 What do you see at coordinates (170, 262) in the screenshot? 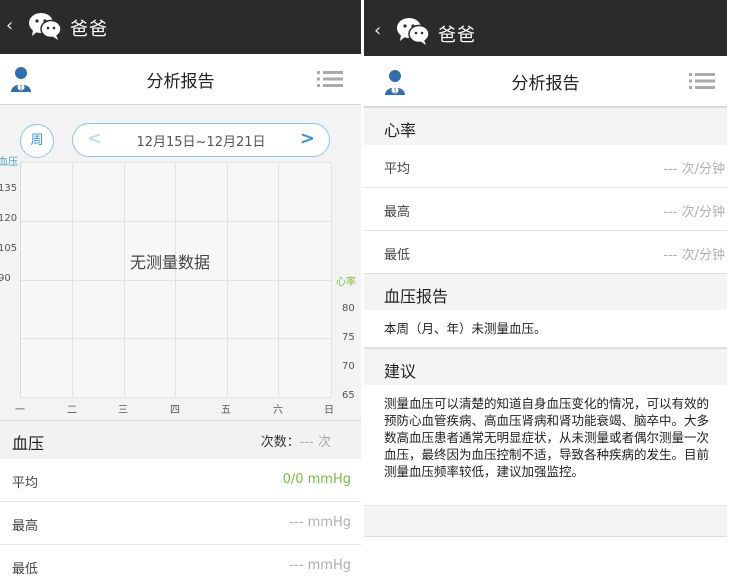
I see `no-data-message: 无测量数据` at bounding box center [170, 262].